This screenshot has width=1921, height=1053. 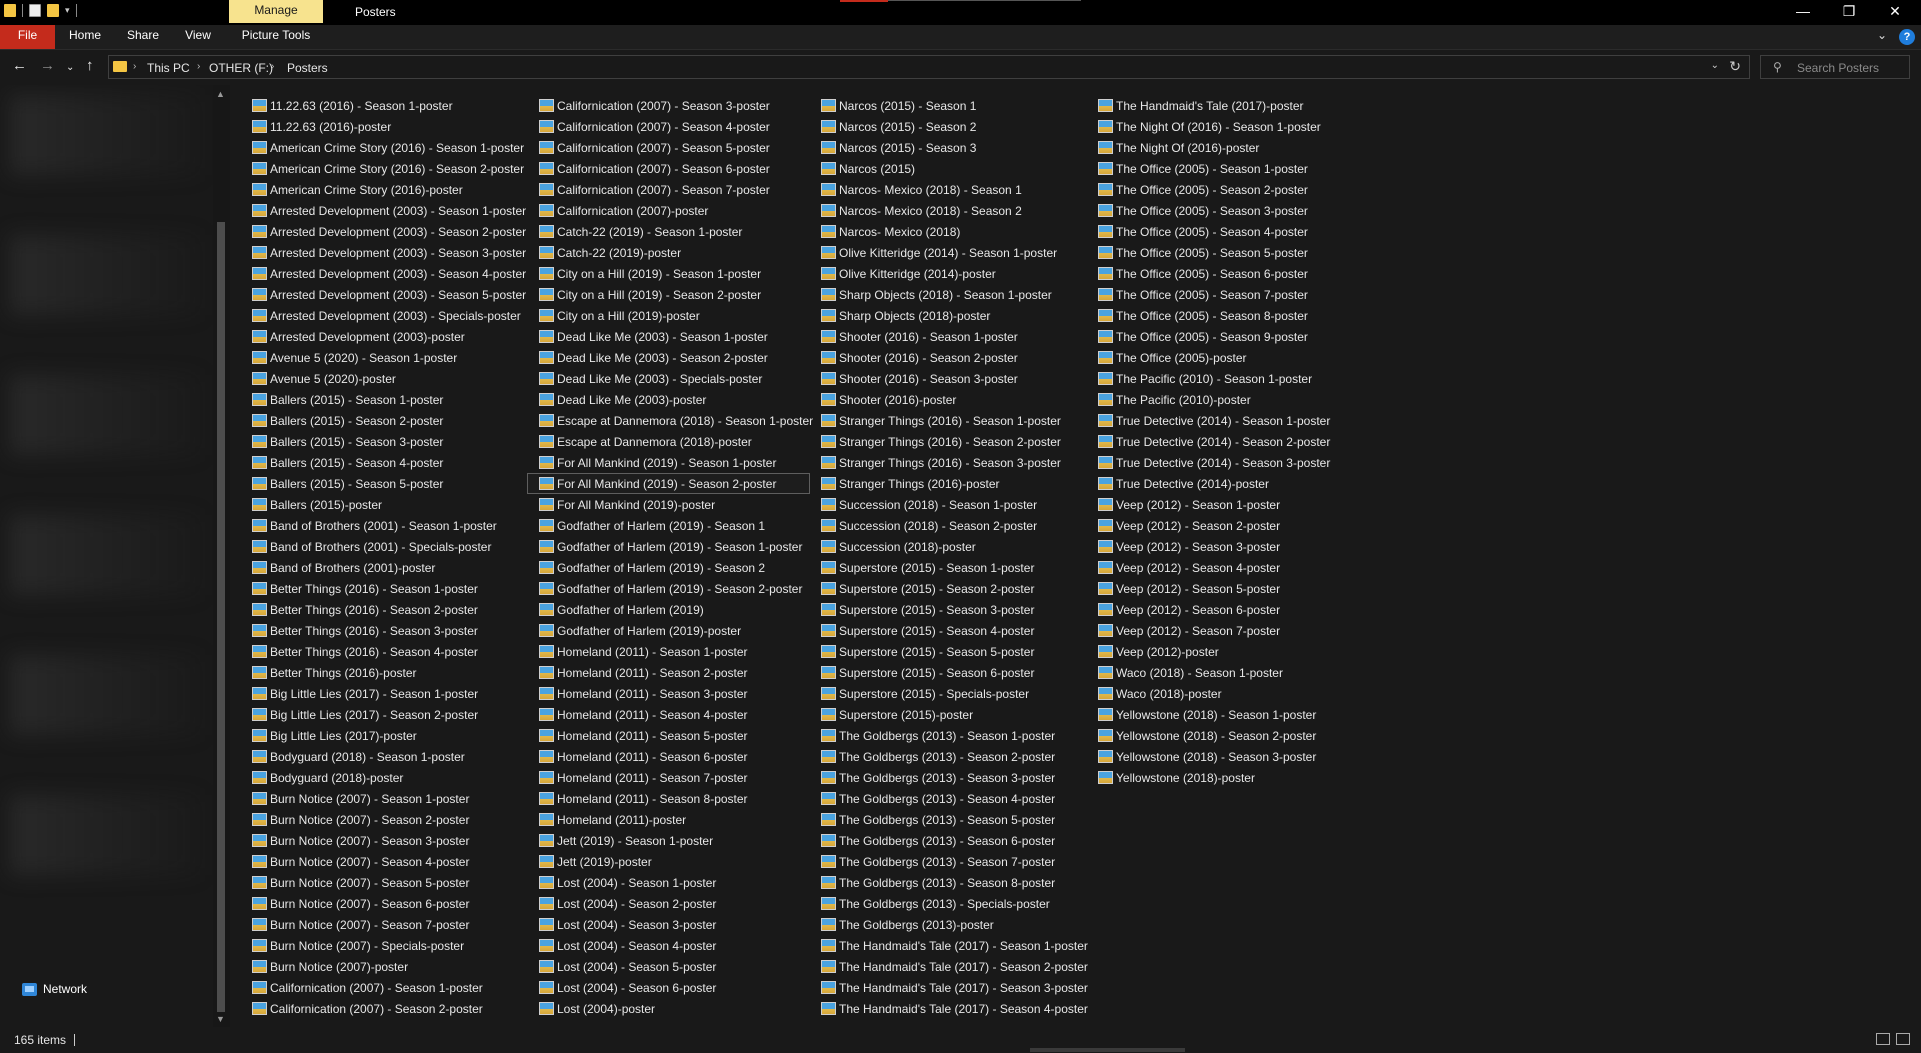 What do you see at coordinates (946, 294) in the screenshot?
I see `file-item: Sharp Objects (2018) - Season 1-poster` at bounding box center [946, 294].